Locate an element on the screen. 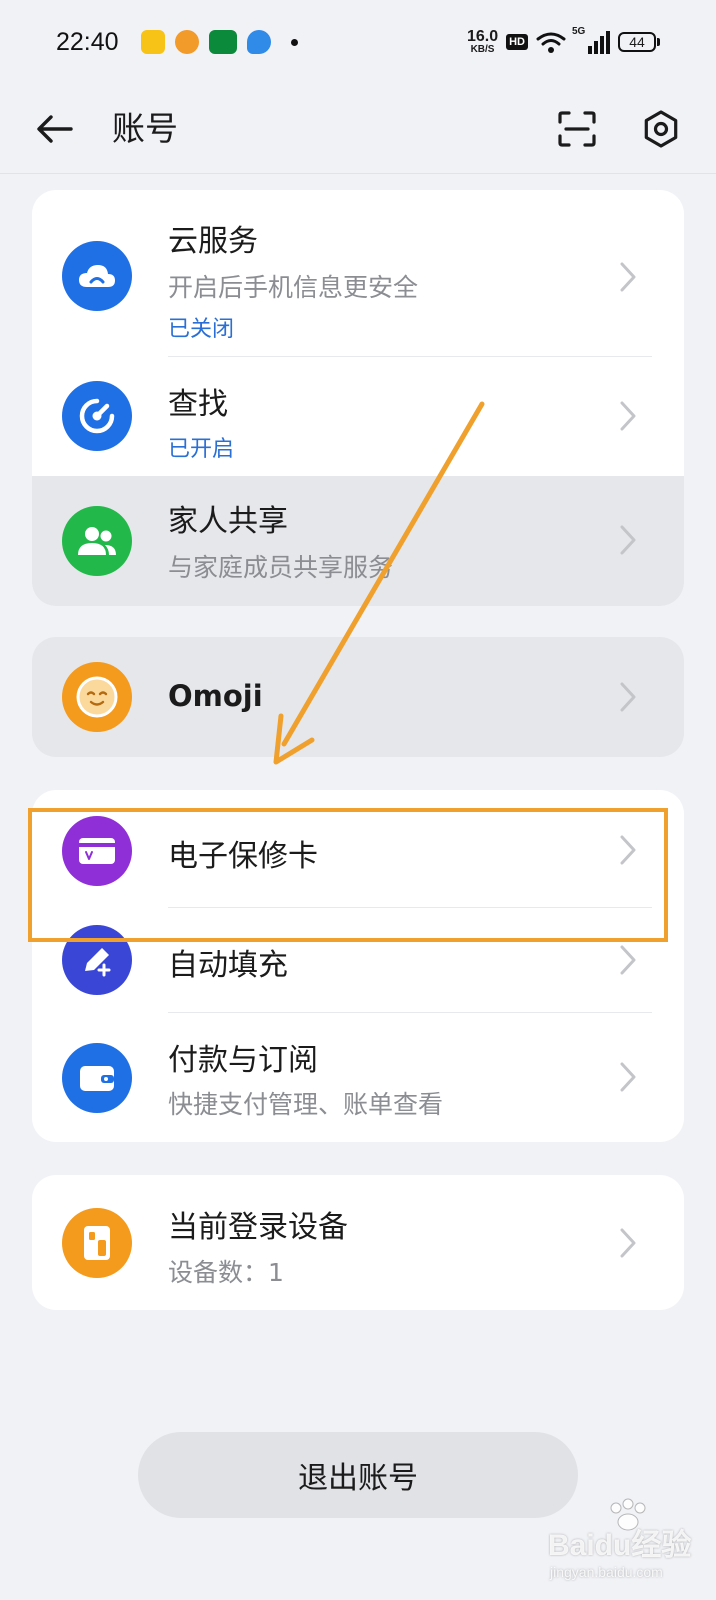 The height and width of the screenshot is (1600, 716). battery-level: 44 is located at coordinates (637, 42).